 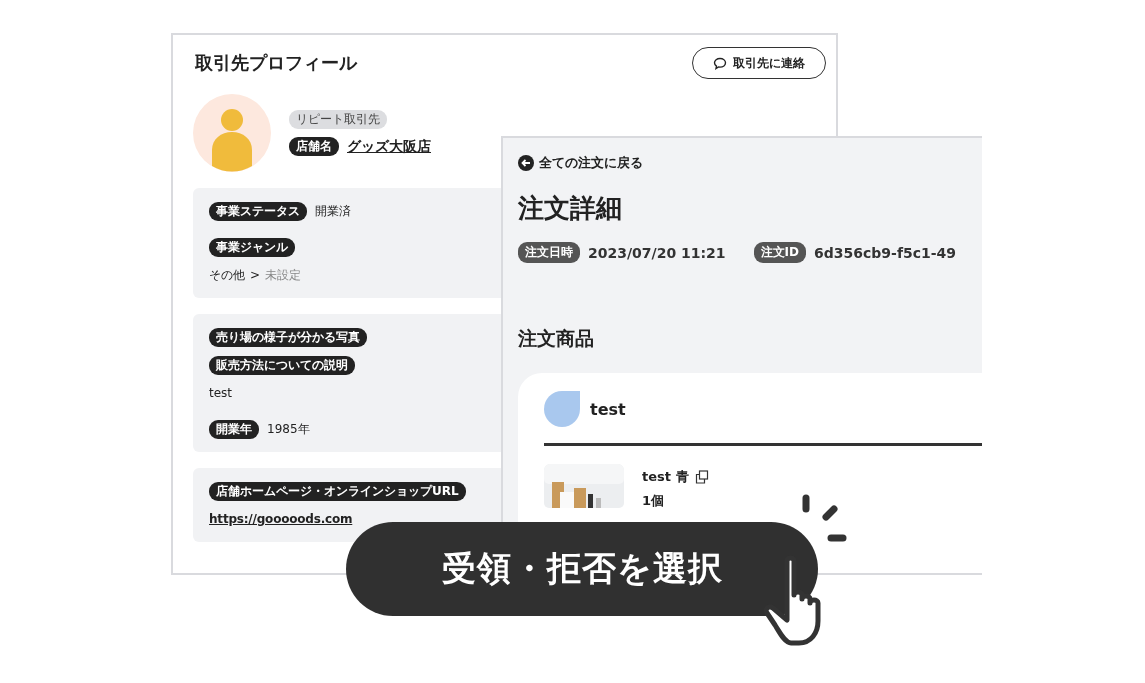 I want to click on shop-name: test, so click(x=608, y=409).